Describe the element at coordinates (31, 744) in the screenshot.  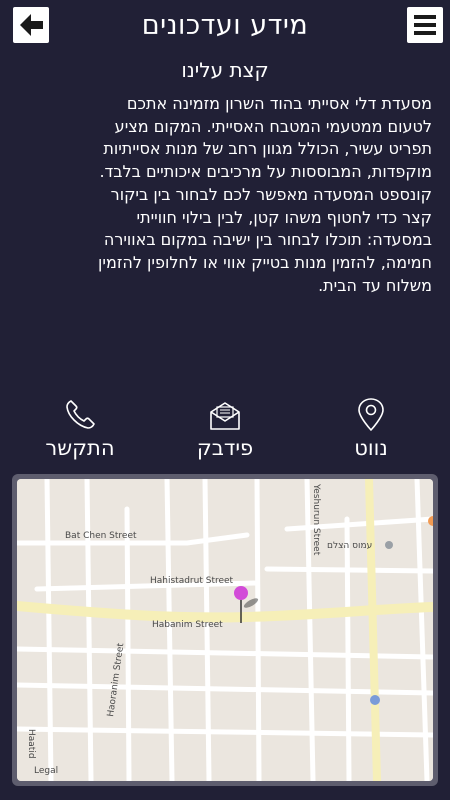
I see `street-label-haatid: Haatid` at that location.